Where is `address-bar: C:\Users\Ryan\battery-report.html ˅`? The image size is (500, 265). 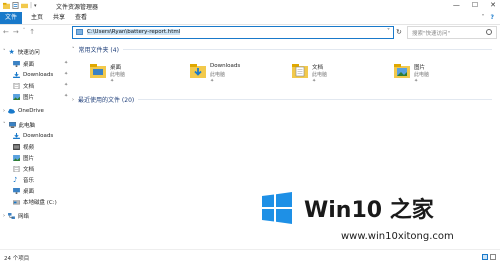 address-bar: C:\Users\Ryan\battery-report.html ˅ is located at coordinates (233, 32).